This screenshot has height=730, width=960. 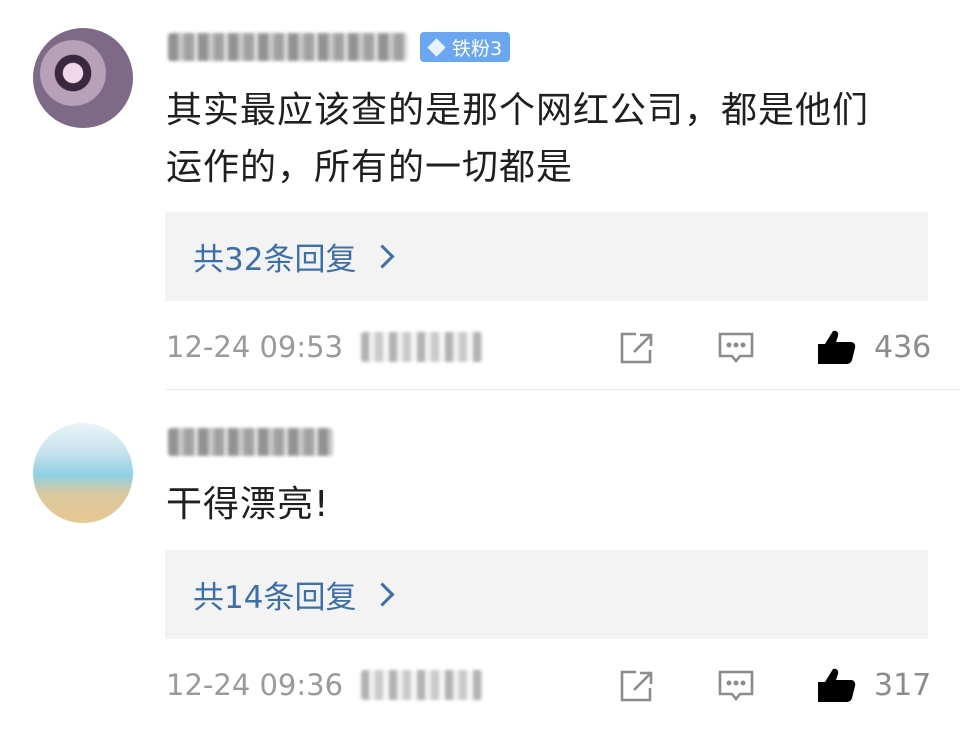 I want to click on username-row: 铁粉3, so click(x=339, y=47).